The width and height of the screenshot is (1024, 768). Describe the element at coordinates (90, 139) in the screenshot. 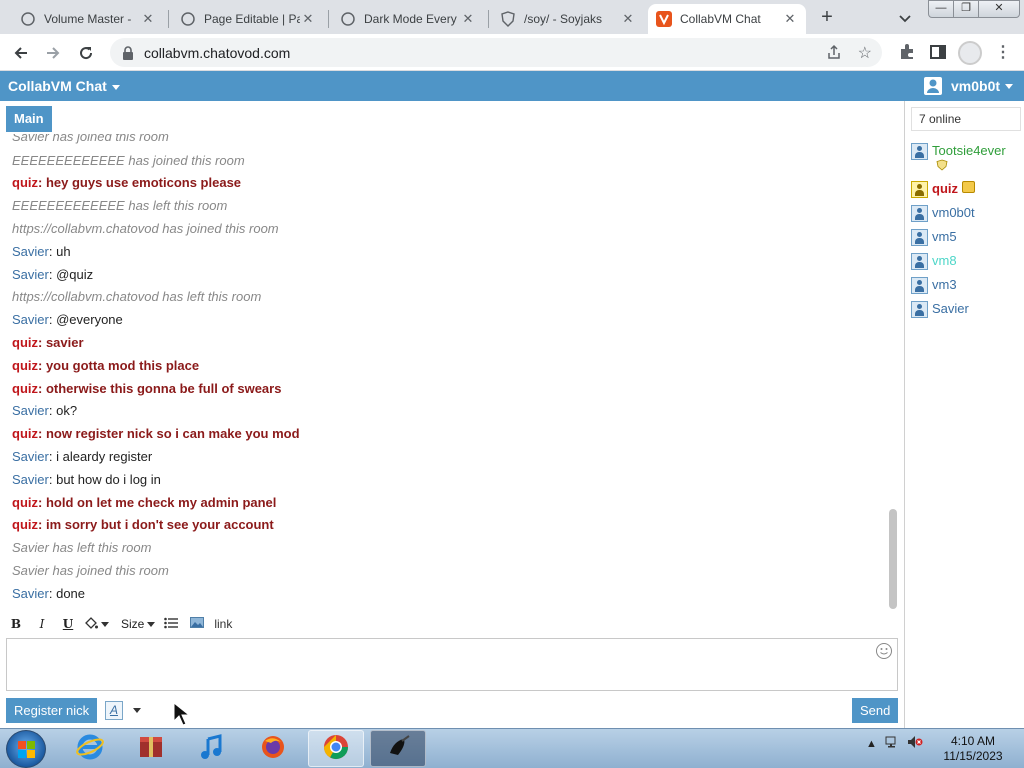

I see `system-message: Savier has joined this room` at that location.